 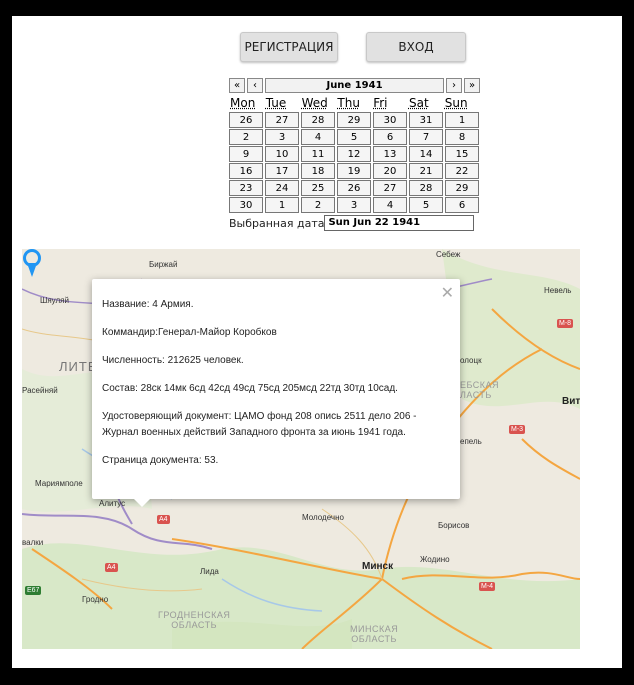 What do you see at coordinates (243, 103) in the screenshot?
I see `weekday: Mon` at bounding box center [243, 103].